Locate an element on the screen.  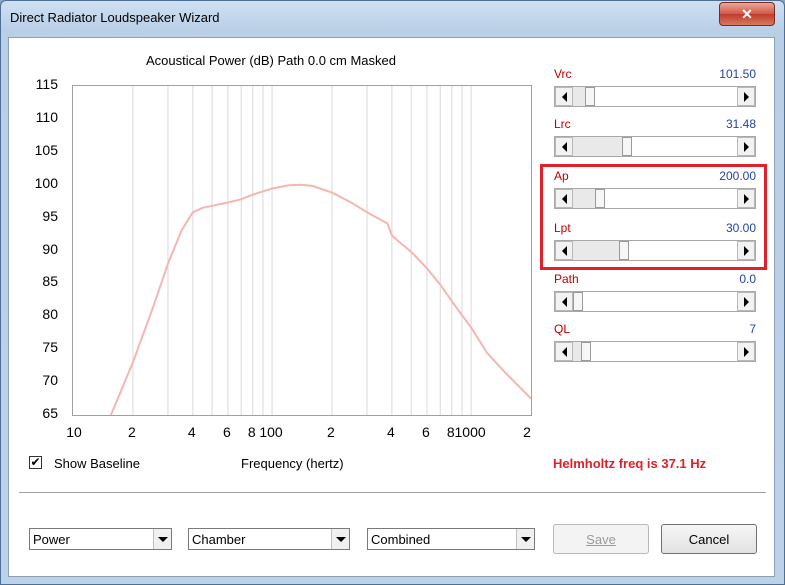
x-axis-label: Frequency (hertz) is located at coordinates (292, 463).